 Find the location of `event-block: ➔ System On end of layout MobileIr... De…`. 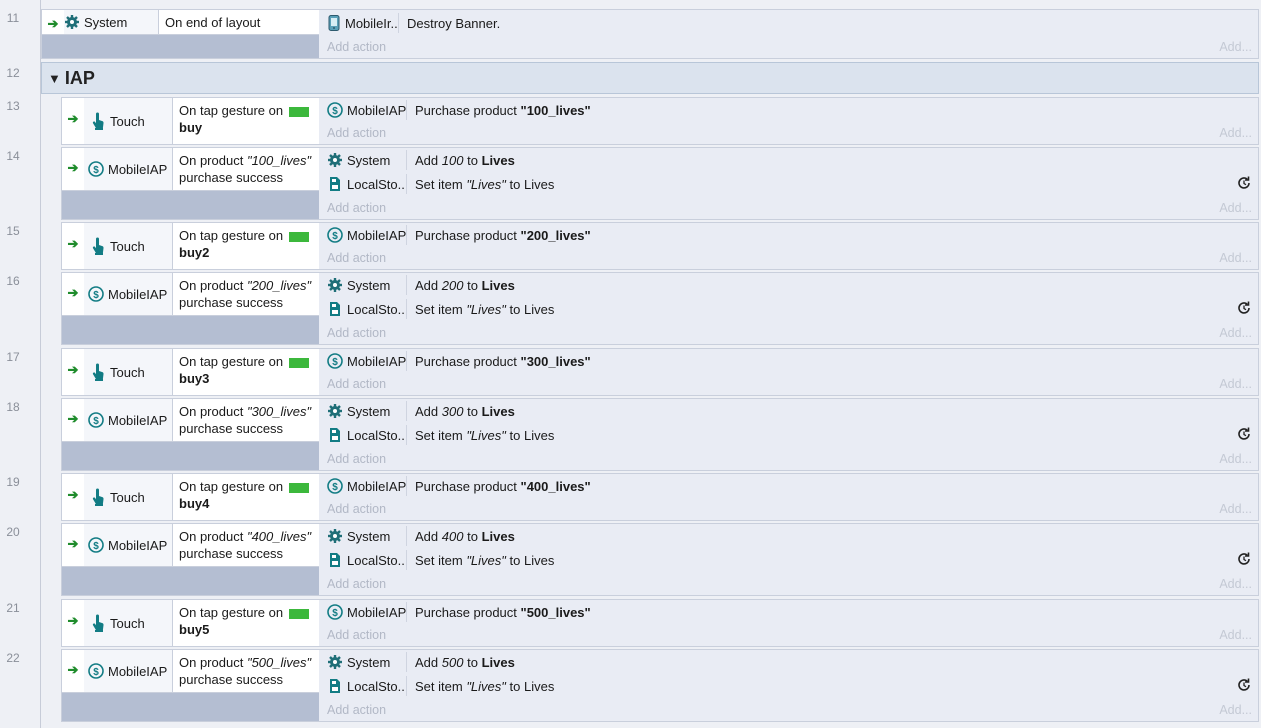

event-block: ➔ System On end of layout MobileIr... De… is located at coordinates (650, 34).